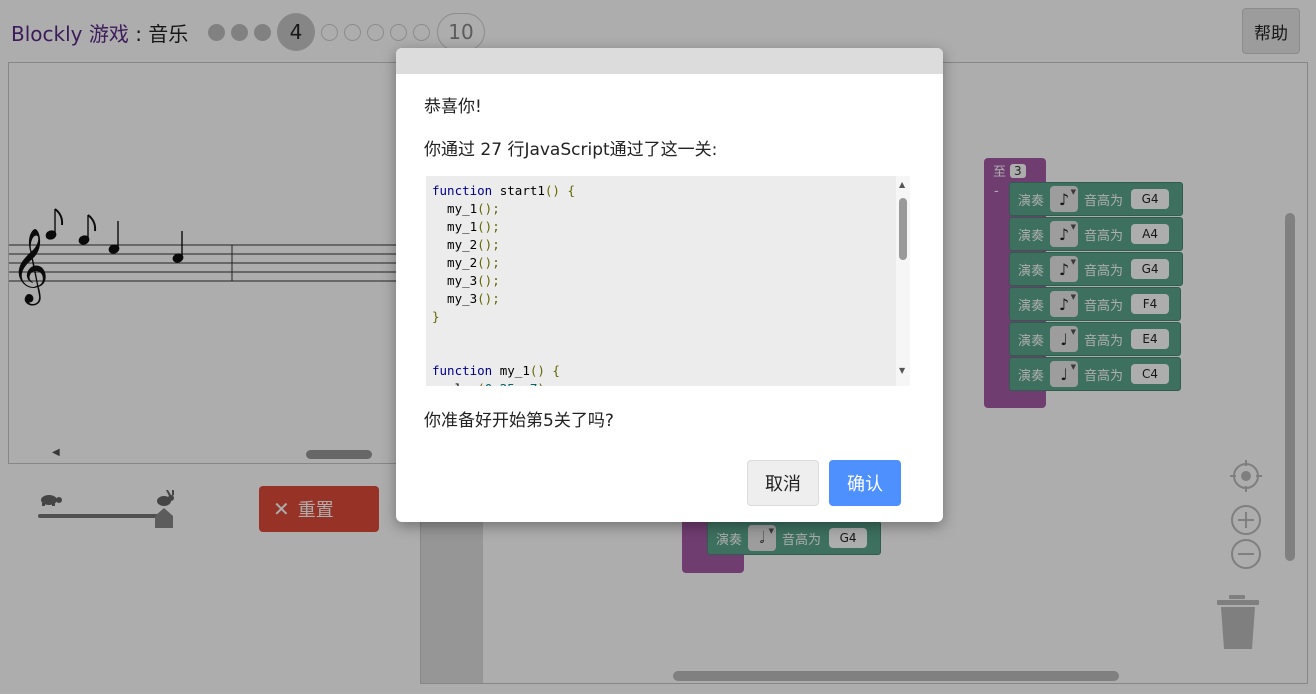  What do you see at coordinates (902, 370) in the screenshot?
I see `scroll-down-arrow-icon: ▼` at bounding box center [902, 370].